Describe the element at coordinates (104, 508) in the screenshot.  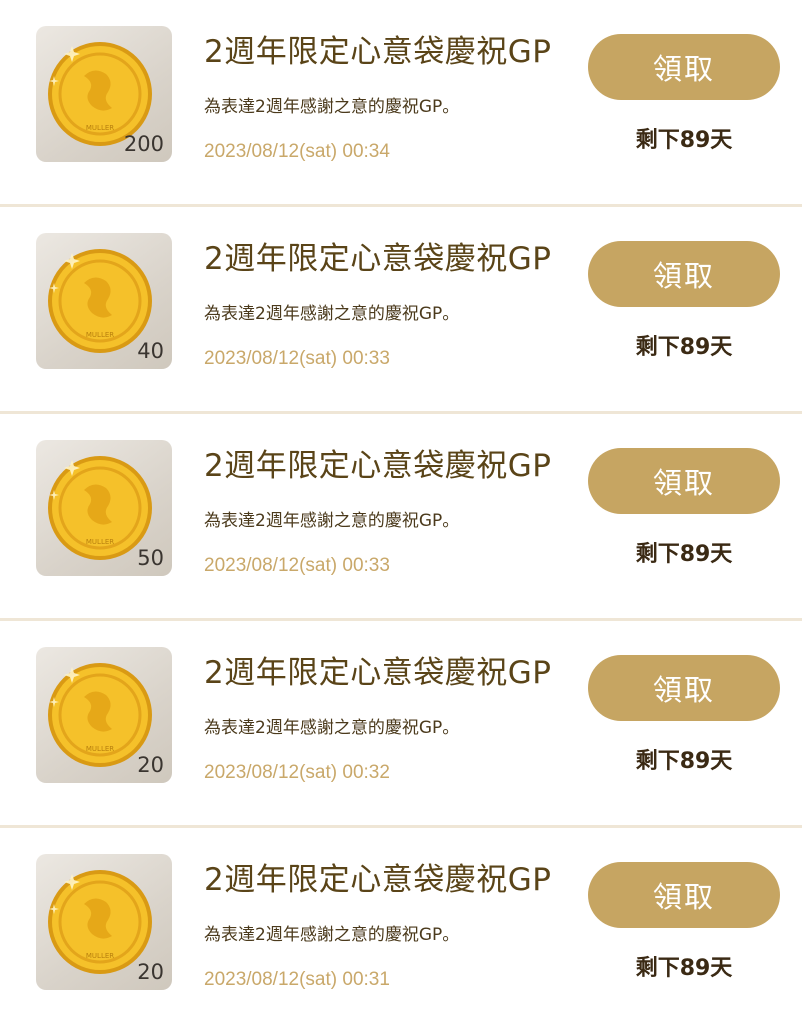
I see `gift-thumbnail: MULLER 50` at that location.